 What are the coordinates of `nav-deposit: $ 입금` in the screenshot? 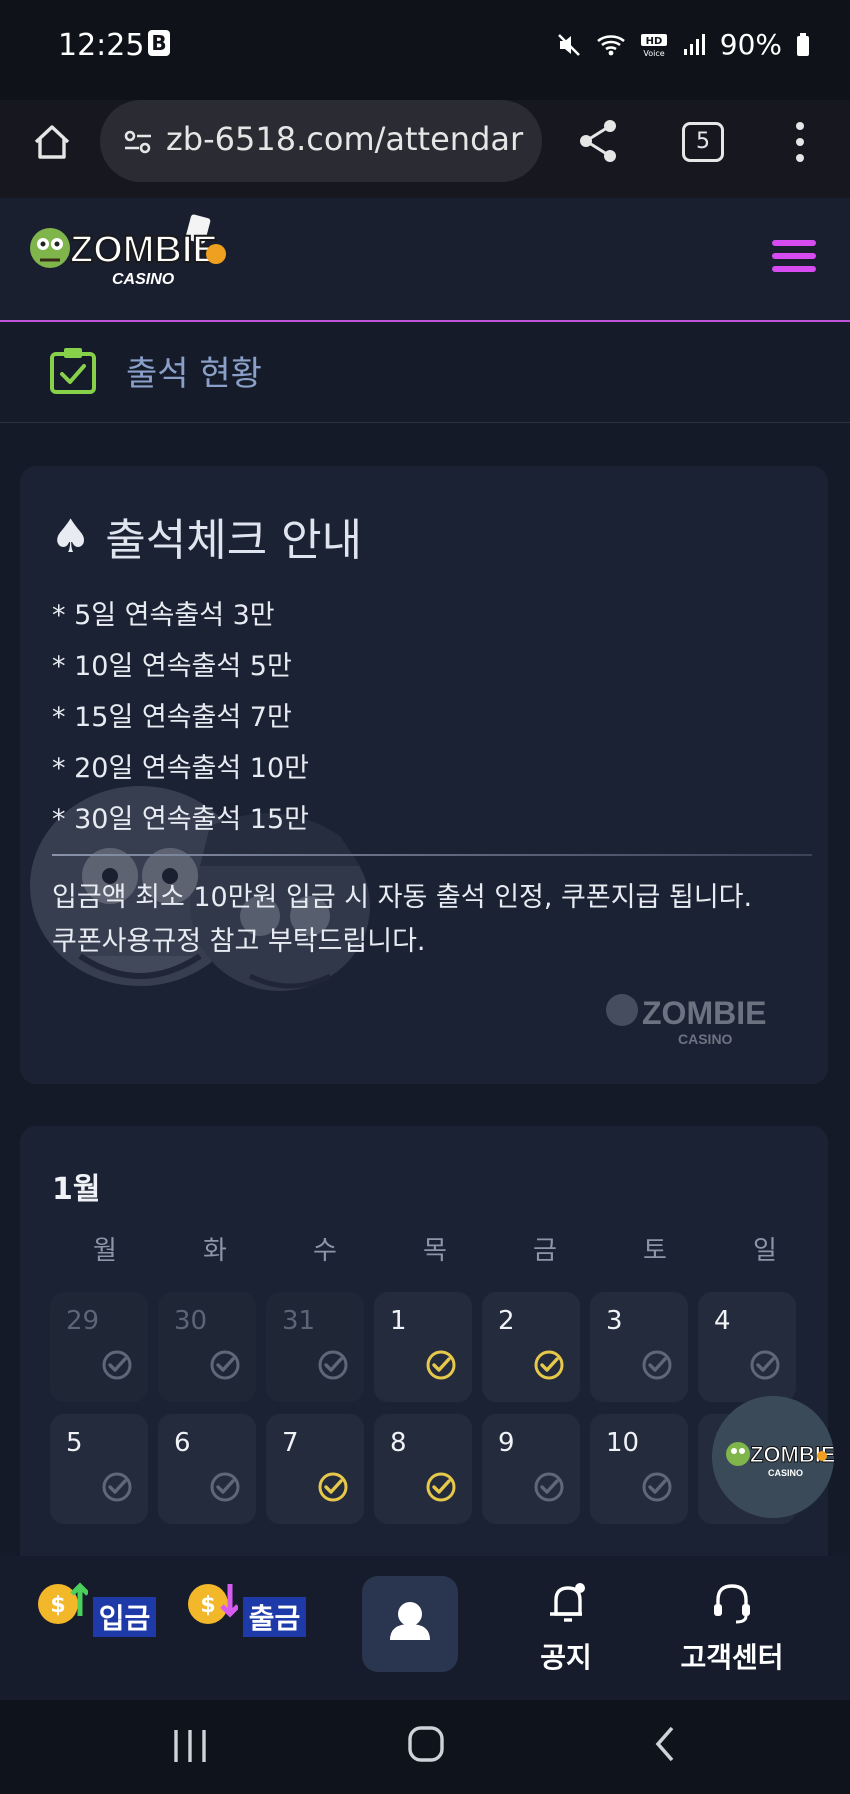 It's located at (96, 1606).